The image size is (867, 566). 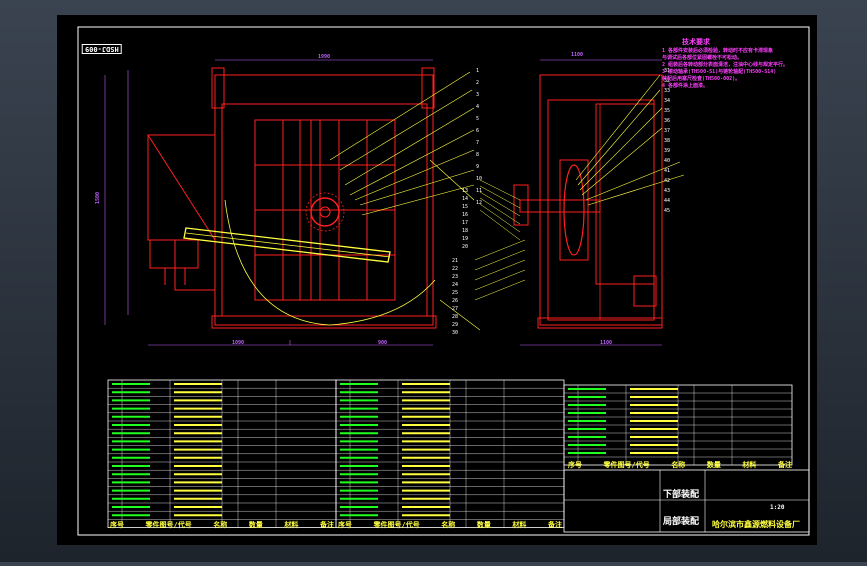 What do you see at coordinates (477, 119) in the screenshot?
I see `part-number-5: 5` at bounding box center [477, 119].